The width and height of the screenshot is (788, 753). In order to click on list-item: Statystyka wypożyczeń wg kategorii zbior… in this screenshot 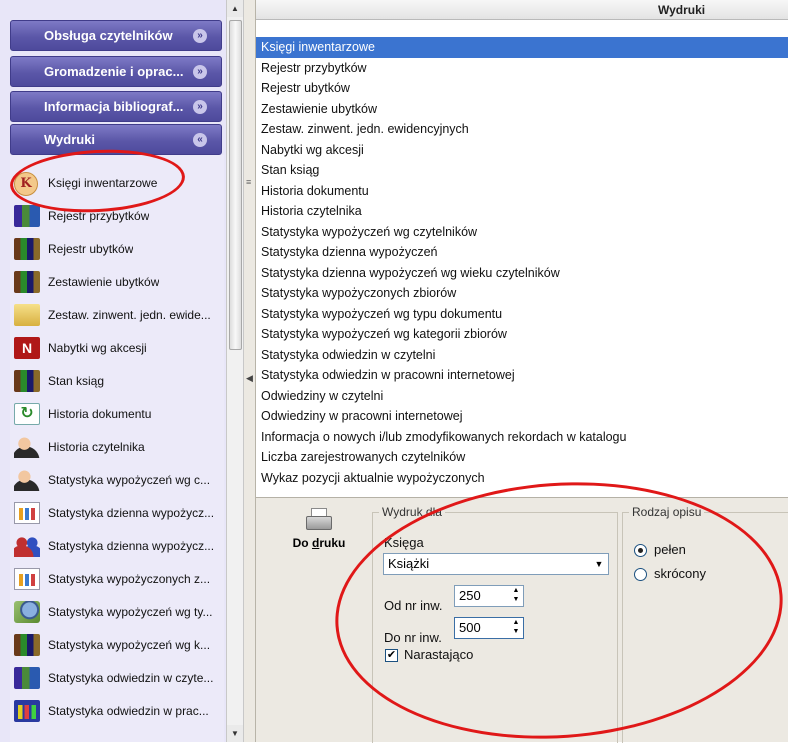, I will do `click(522, 334)`.